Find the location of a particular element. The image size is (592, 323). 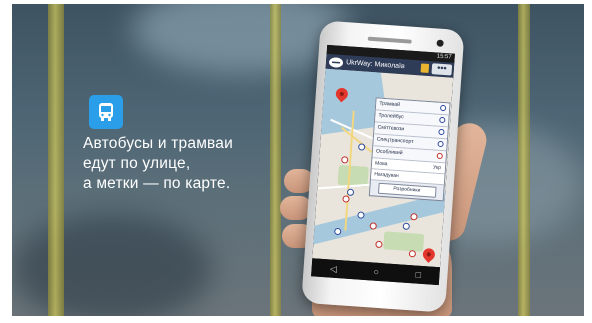

home-button: ○ is located at coordinates (376, 272).